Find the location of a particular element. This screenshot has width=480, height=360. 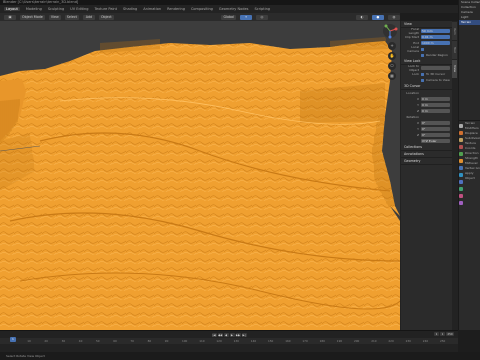

navigation-gizmo is located at coordinates (390, 31).